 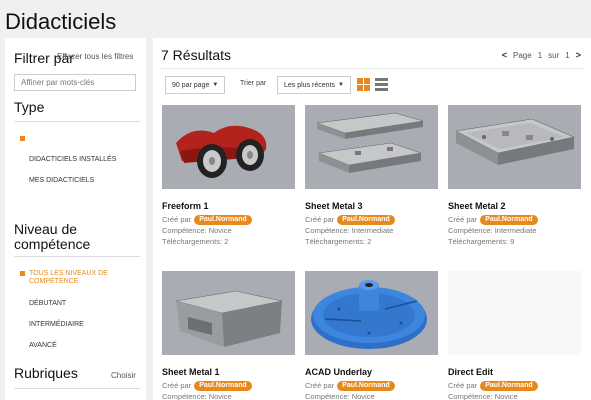 I want to click on topics-choose-link: Choisir, so click(x=123, y=375).